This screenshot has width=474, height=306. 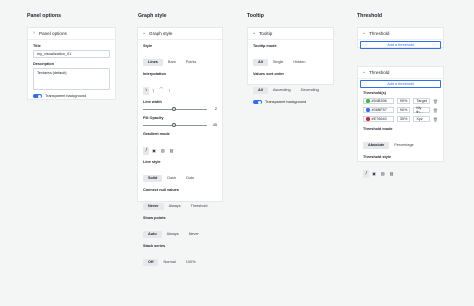 What do you see at coordinates (71, 34) in the screenshot?
I see `panel-options-header: › Panel options` at bounding box center [71, 34].